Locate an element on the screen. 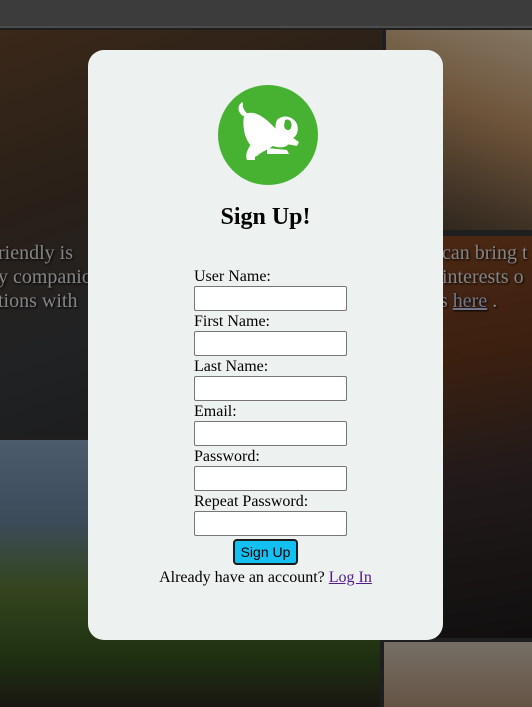  first-name-label: First Name: is located at coordinates (232, 321).